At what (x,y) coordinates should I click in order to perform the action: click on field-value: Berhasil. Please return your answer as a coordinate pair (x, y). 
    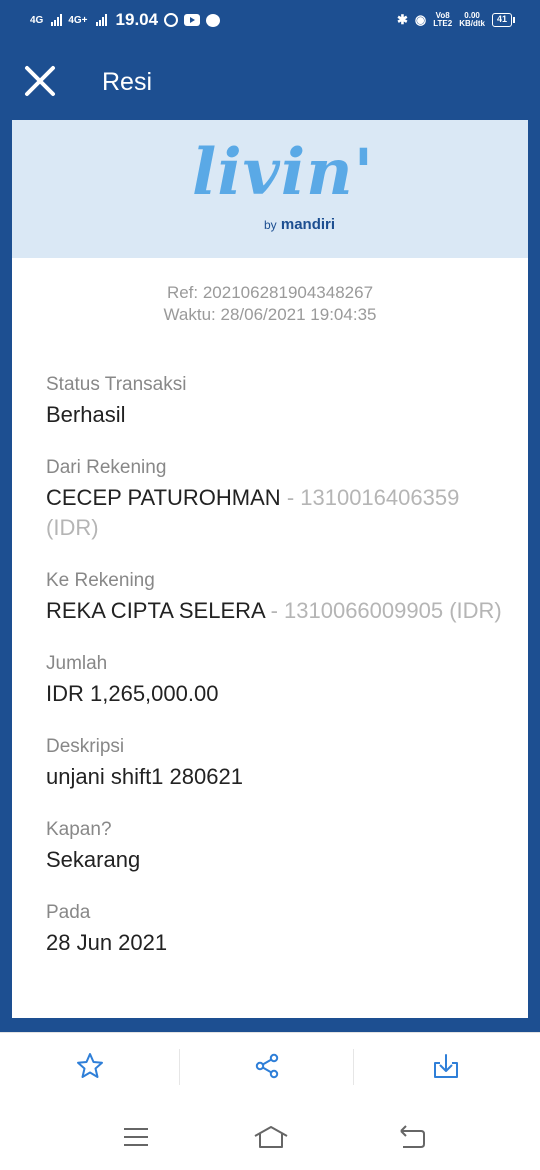
    Looking at the image, I should click on (86, 414).